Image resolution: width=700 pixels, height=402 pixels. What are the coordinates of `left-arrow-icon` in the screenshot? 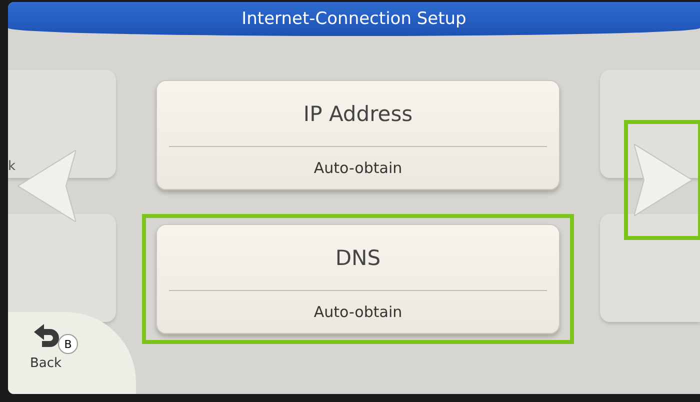 It's located at (47, 186).